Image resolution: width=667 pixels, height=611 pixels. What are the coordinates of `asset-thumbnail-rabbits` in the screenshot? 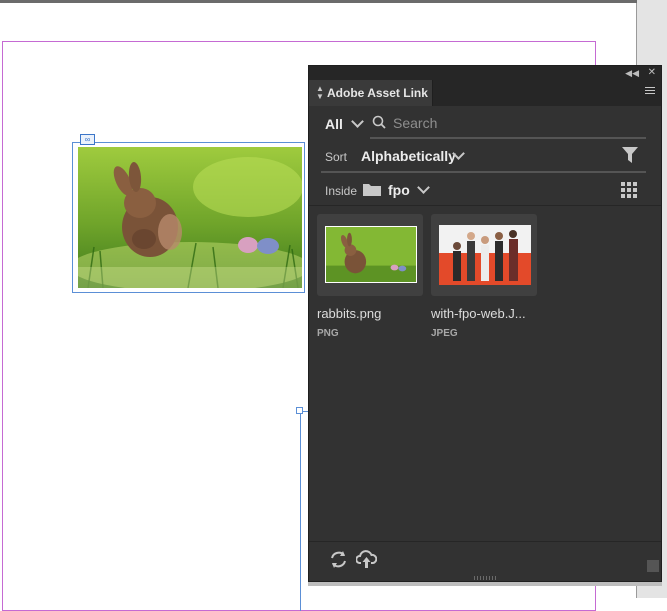 It's located at (371, 254).